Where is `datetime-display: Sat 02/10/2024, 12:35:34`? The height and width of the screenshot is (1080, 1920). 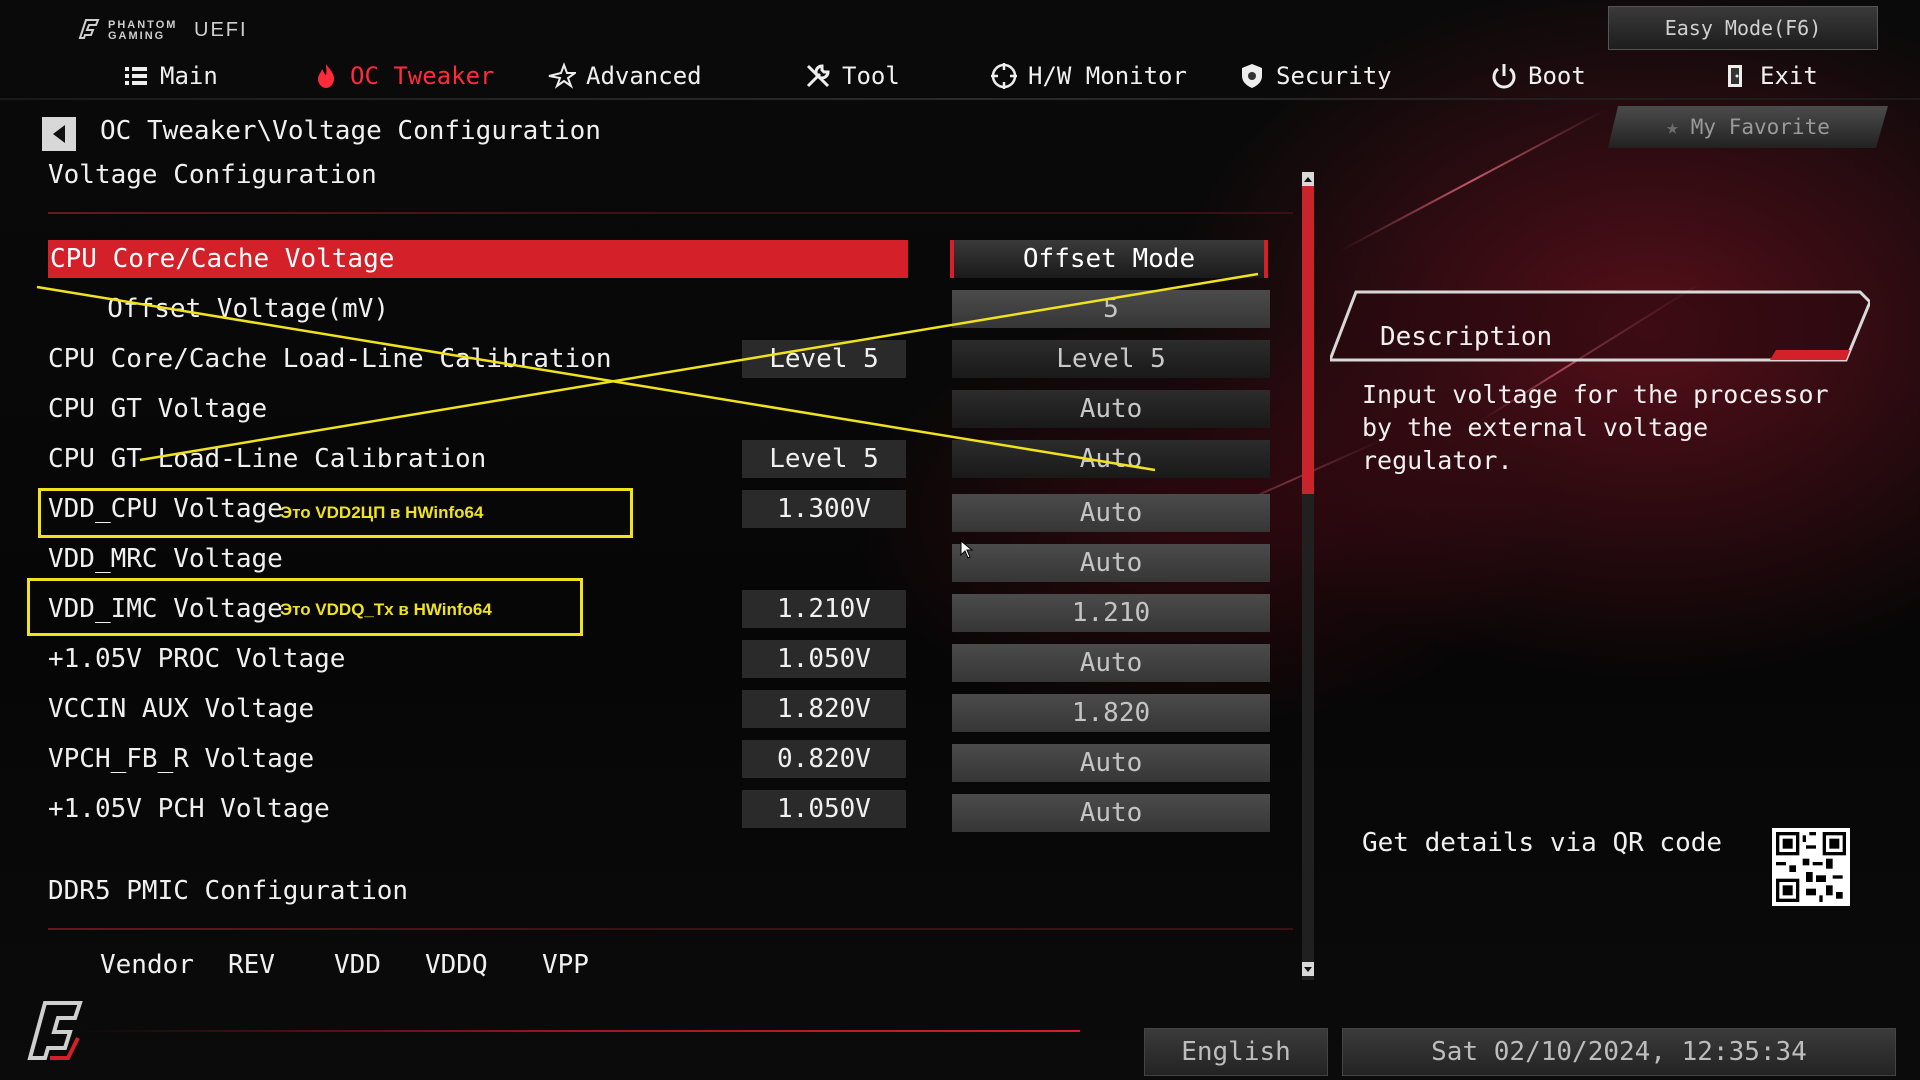 datetime-display: Sat 02/10/2024, 12:35:34 is located at coordinates (1619, 1052).